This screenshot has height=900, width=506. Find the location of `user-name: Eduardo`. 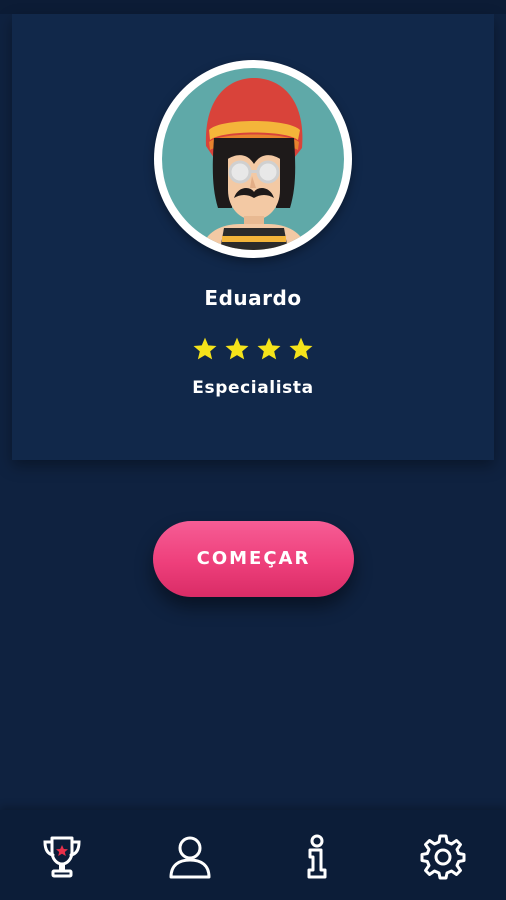

user-name: Eduardo is located at coordinates (253, 298).